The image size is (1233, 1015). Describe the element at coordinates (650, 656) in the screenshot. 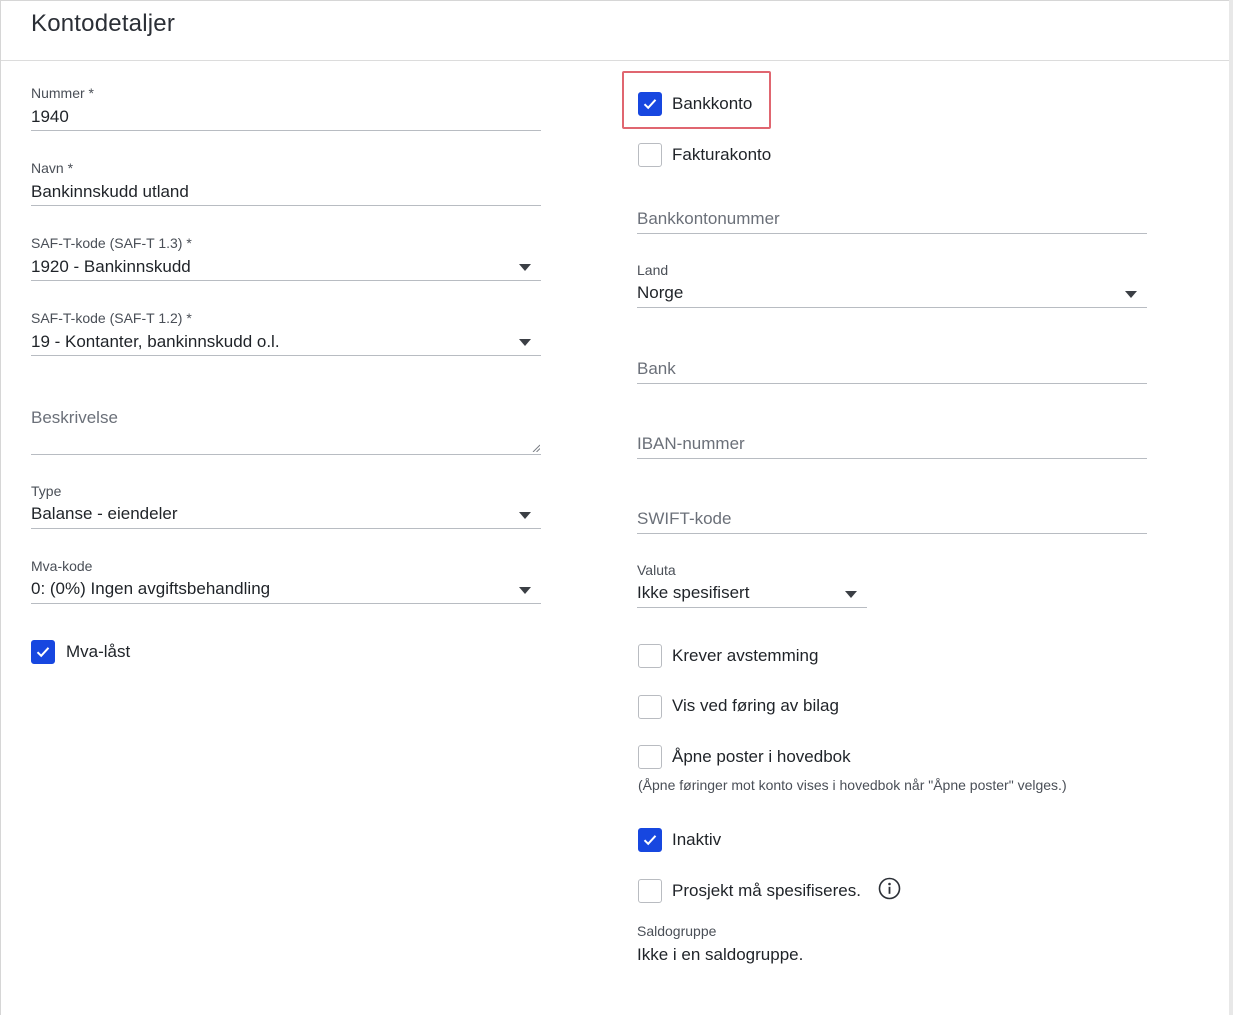

I see `krever-avstemming-checkbox` at that location.